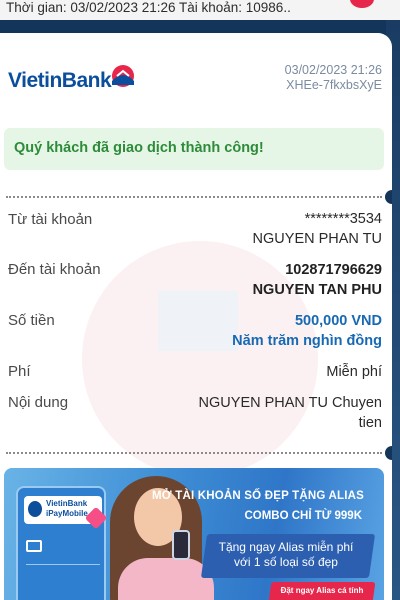 This screenshot has width=400, height=600. What do you see at coordinates (160, 534) in the screenshot?
I see `model-illustration` at bounding box center [160, 534].